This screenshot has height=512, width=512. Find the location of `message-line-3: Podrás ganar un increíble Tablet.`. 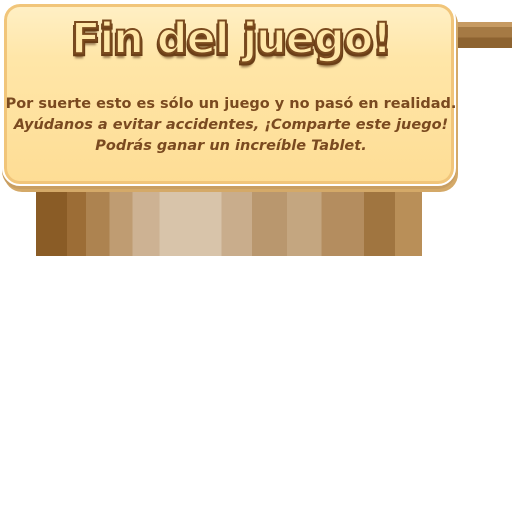

message-line-3: Podrás ganar un increíble Tablet. is located at coordinates (231, 146).